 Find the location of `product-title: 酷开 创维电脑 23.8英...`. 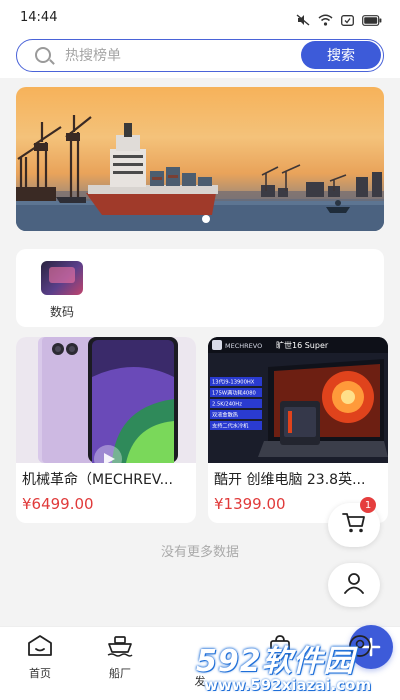

product-title: 酷开 创维电脑 23.8英... is located at coordinates (290, 480).